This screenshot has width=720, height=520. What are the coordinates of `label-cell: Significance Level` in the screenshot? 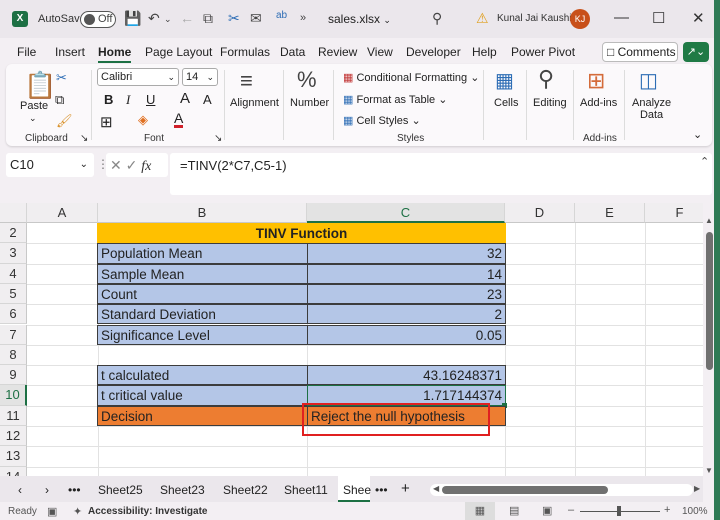 It's located at (202, 334).